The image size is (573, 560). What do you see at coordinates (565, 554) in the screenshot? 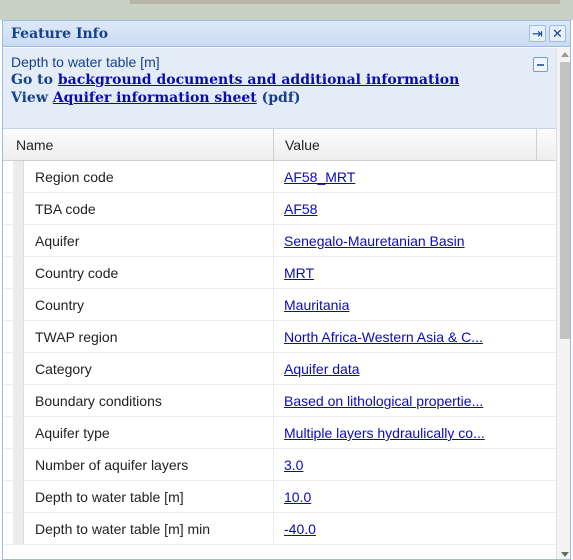
I see `scroll-down-icon` at bounding box center [565, 554].